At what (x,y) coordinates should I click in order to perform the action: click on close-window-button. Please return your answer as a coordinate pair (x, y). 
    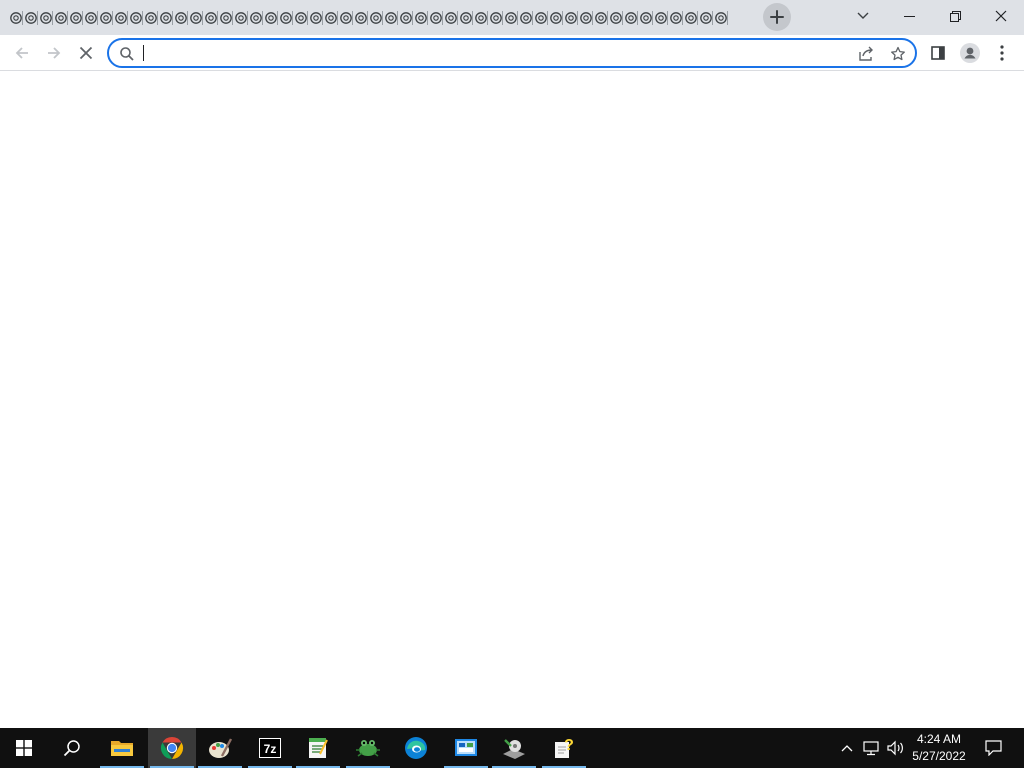
    Looking at the image, I should click on (1001, 16).